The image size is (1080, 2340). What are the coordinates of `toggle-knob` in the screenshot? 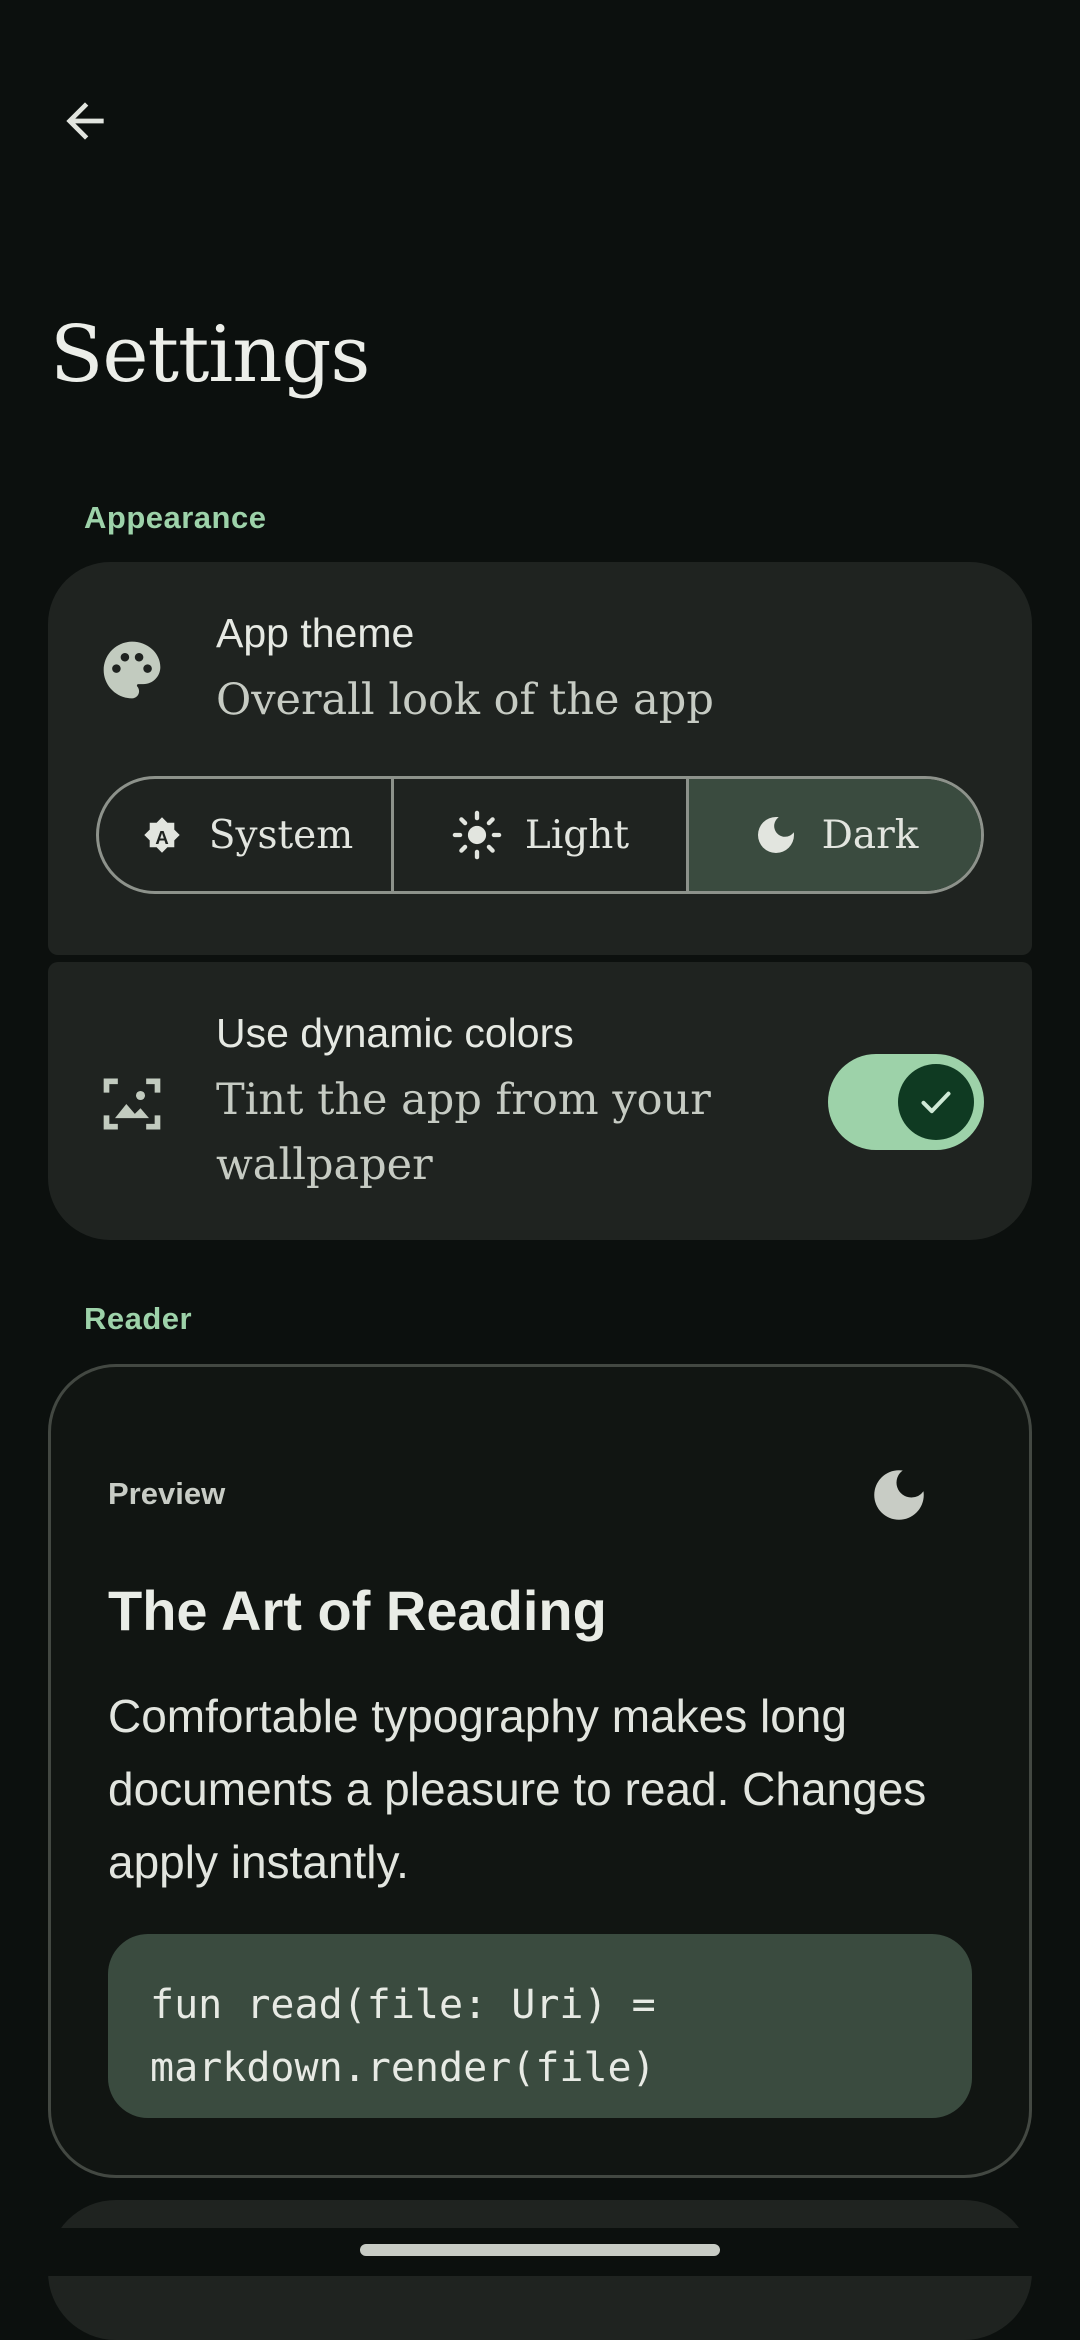 It's located at (936, 1102).